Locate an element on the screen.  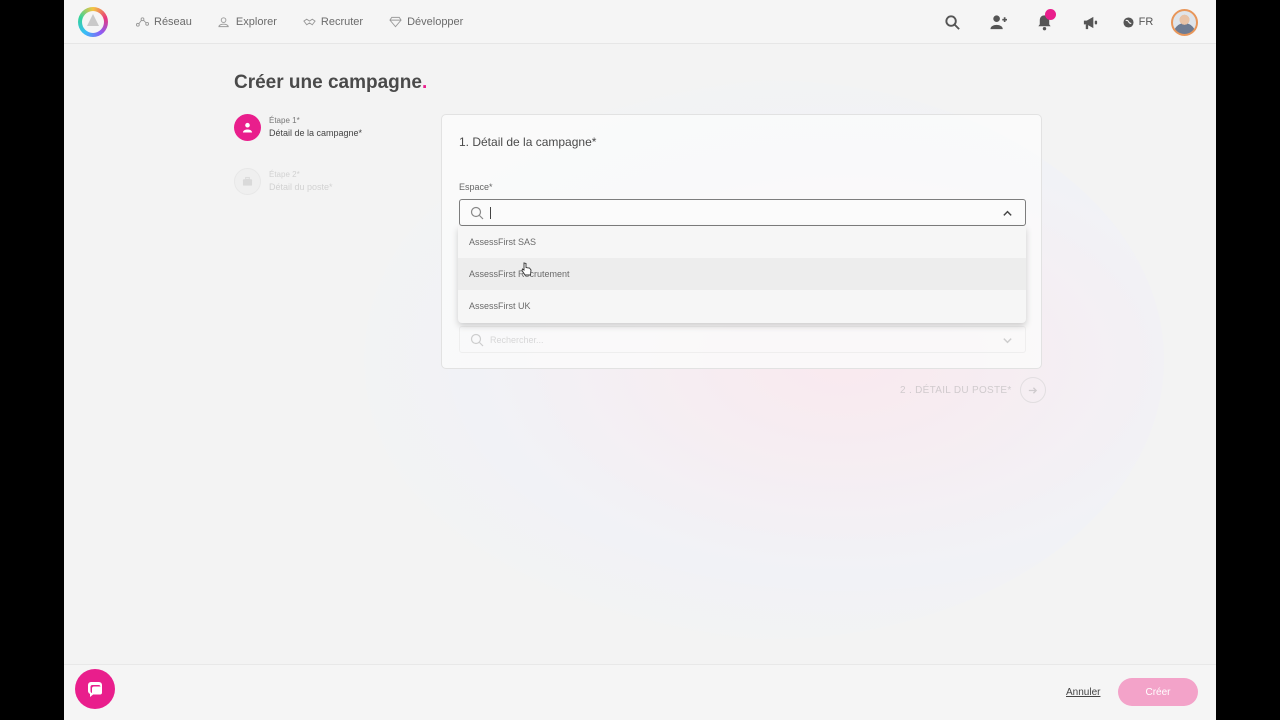
briefcase-icon is located at coordinates (247, 181).